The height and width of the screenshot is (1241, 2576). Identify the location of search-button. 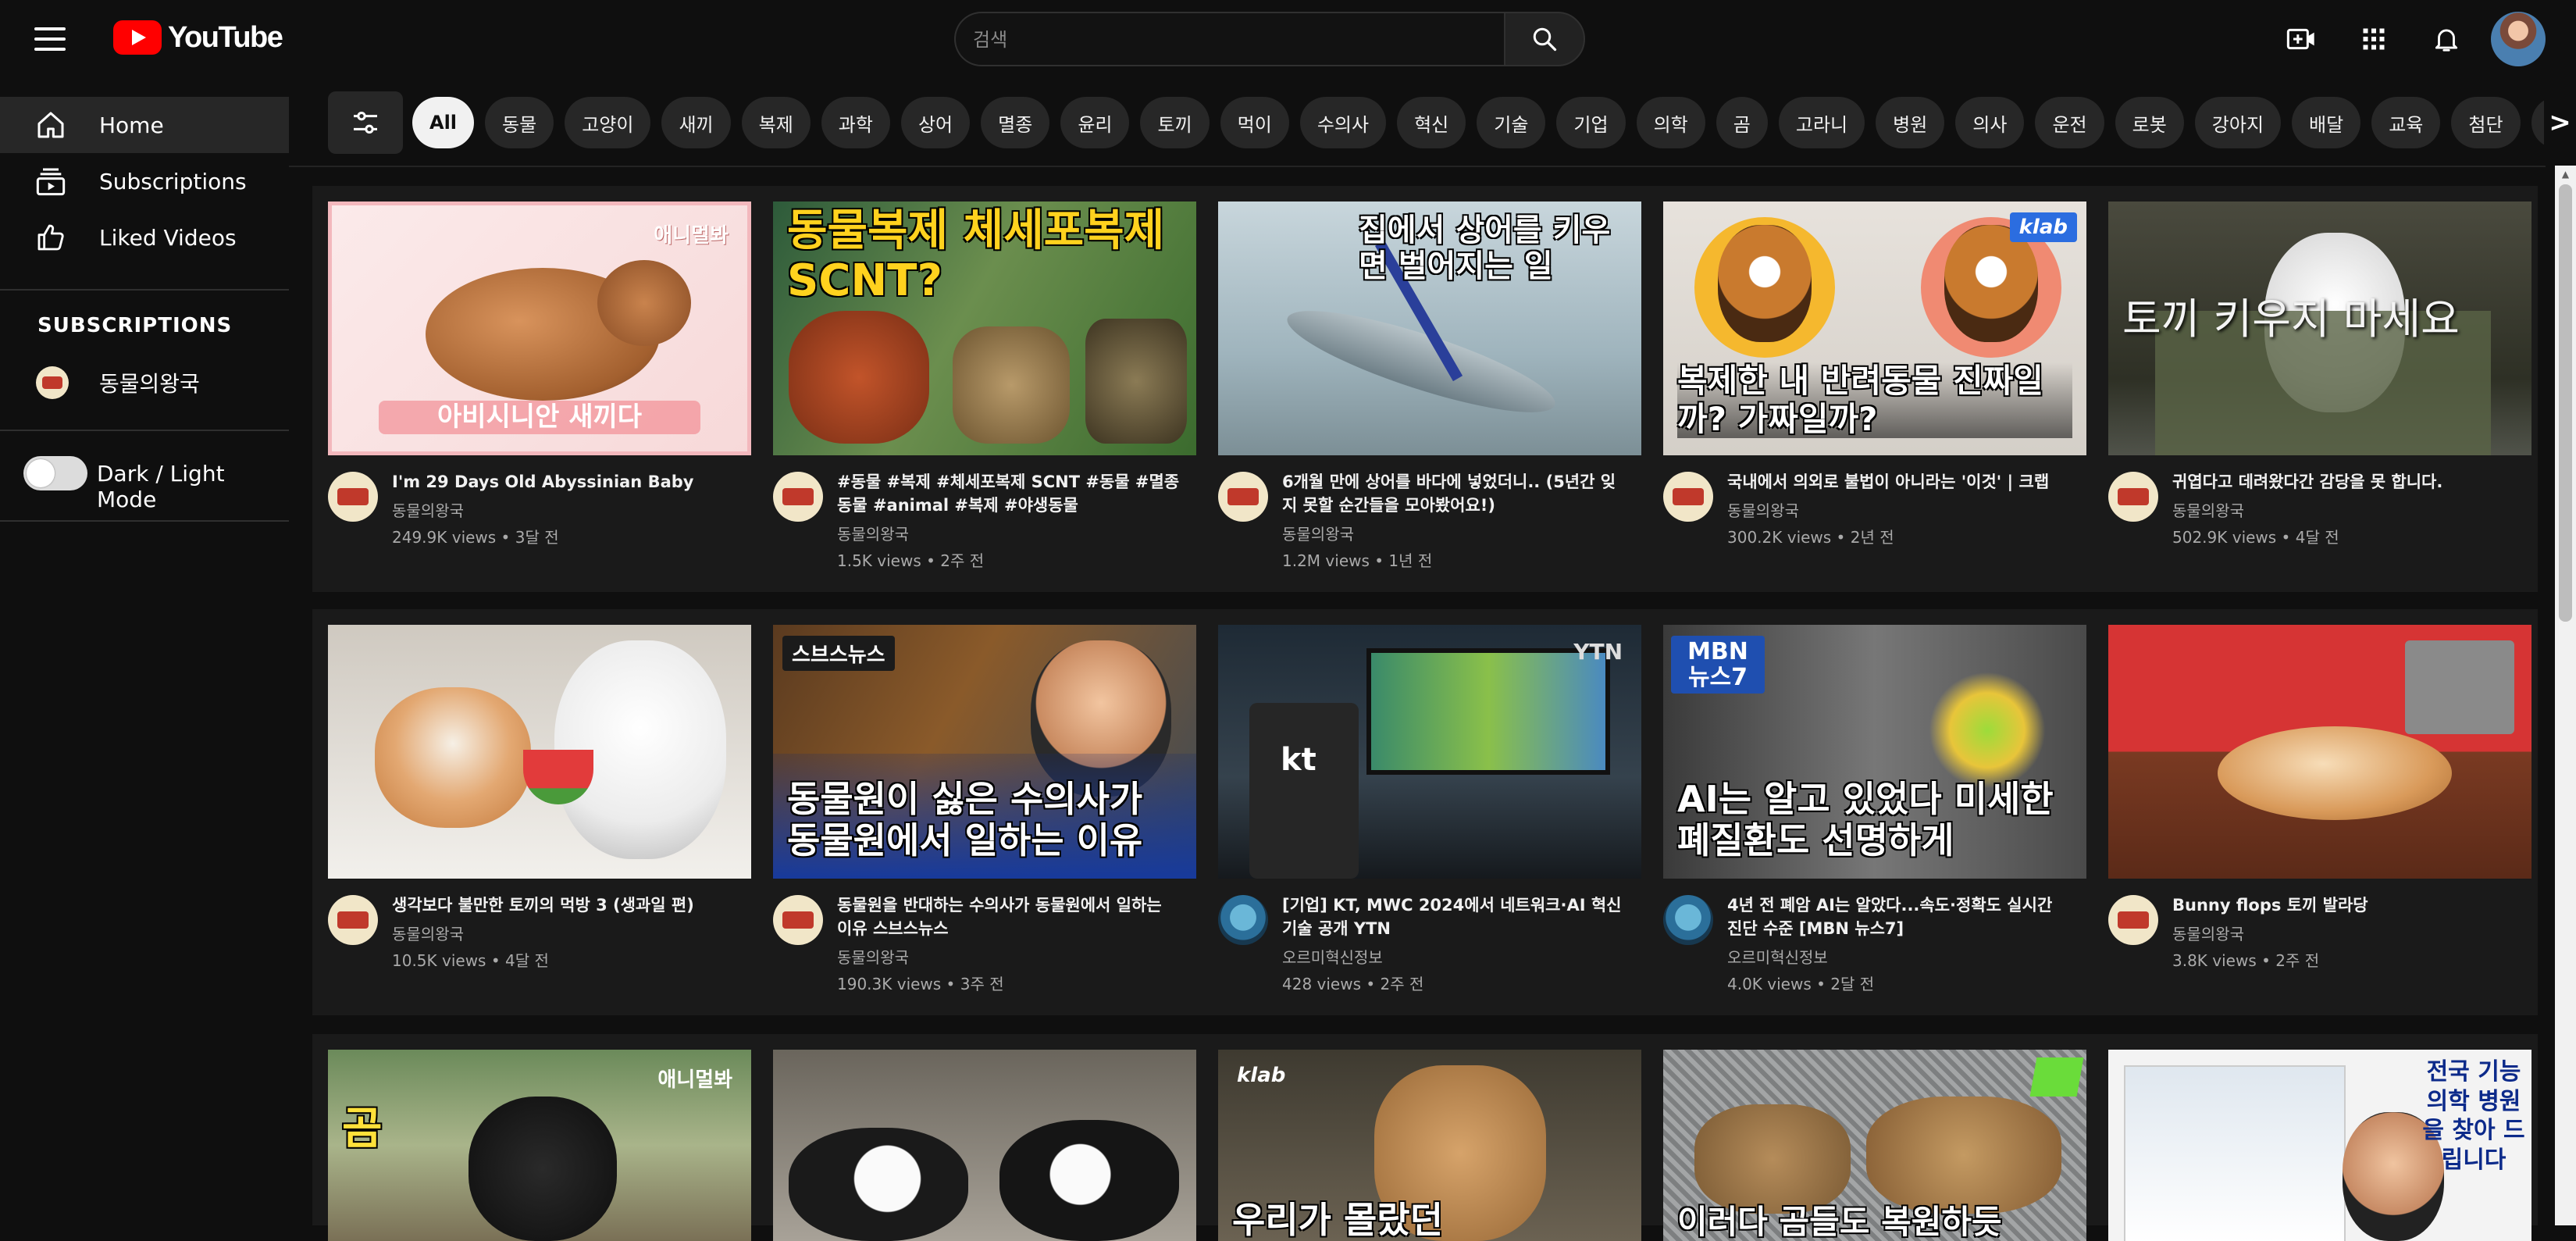
(1544, 39).